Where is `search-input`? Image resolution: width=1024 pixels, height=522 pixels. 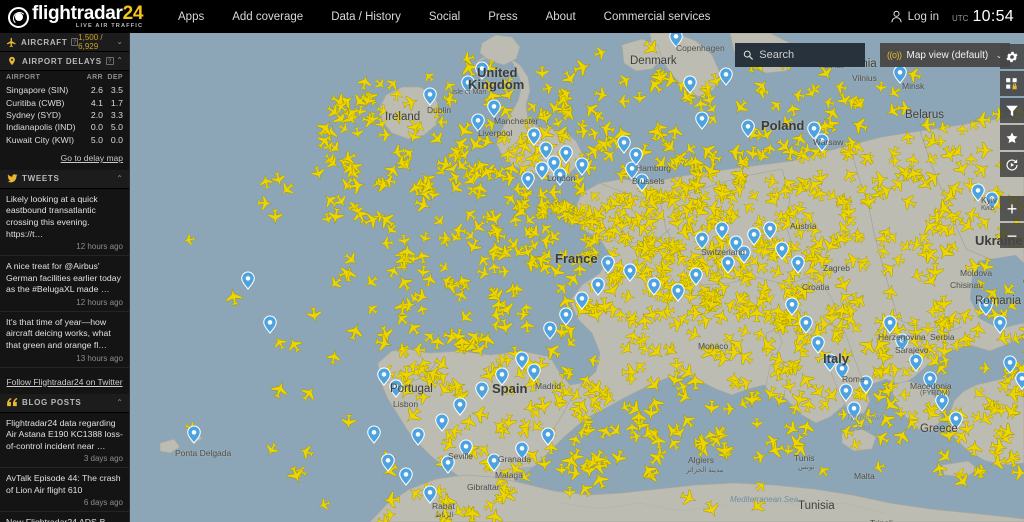 search-input is located at coordinates (808, 55).